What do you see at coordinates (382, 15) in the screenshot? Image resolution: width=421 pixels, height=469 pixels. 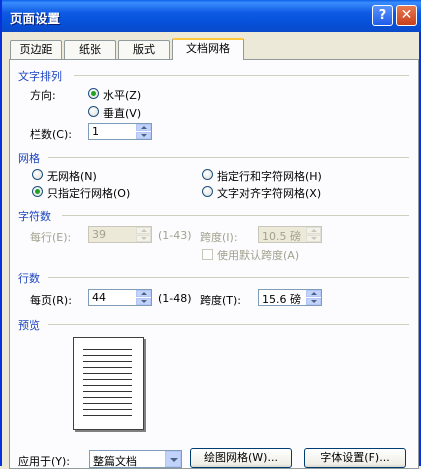 I see `help-button: ?` at bounding box center [382, 15].